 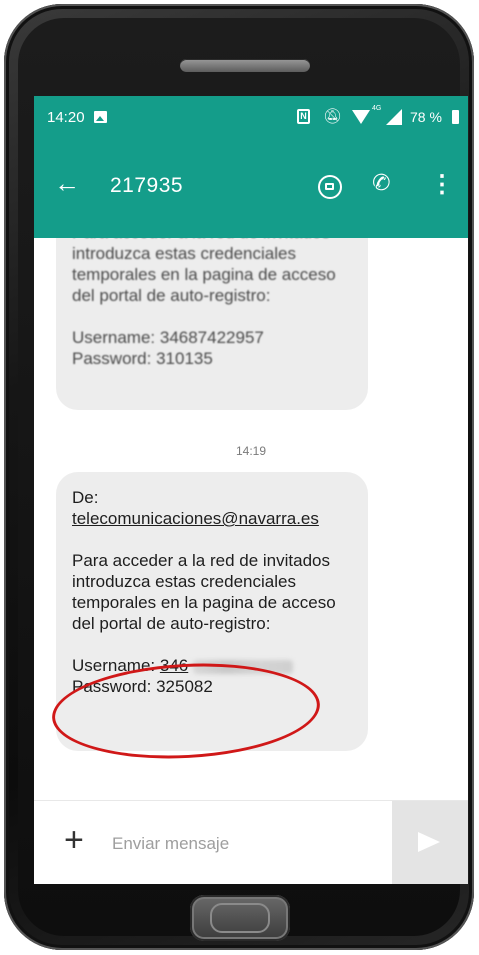 What do you see at coordinates (251, 451) in the screenshot?
I see `message-timestamp: 14:19` at bounding box center [251, 451].